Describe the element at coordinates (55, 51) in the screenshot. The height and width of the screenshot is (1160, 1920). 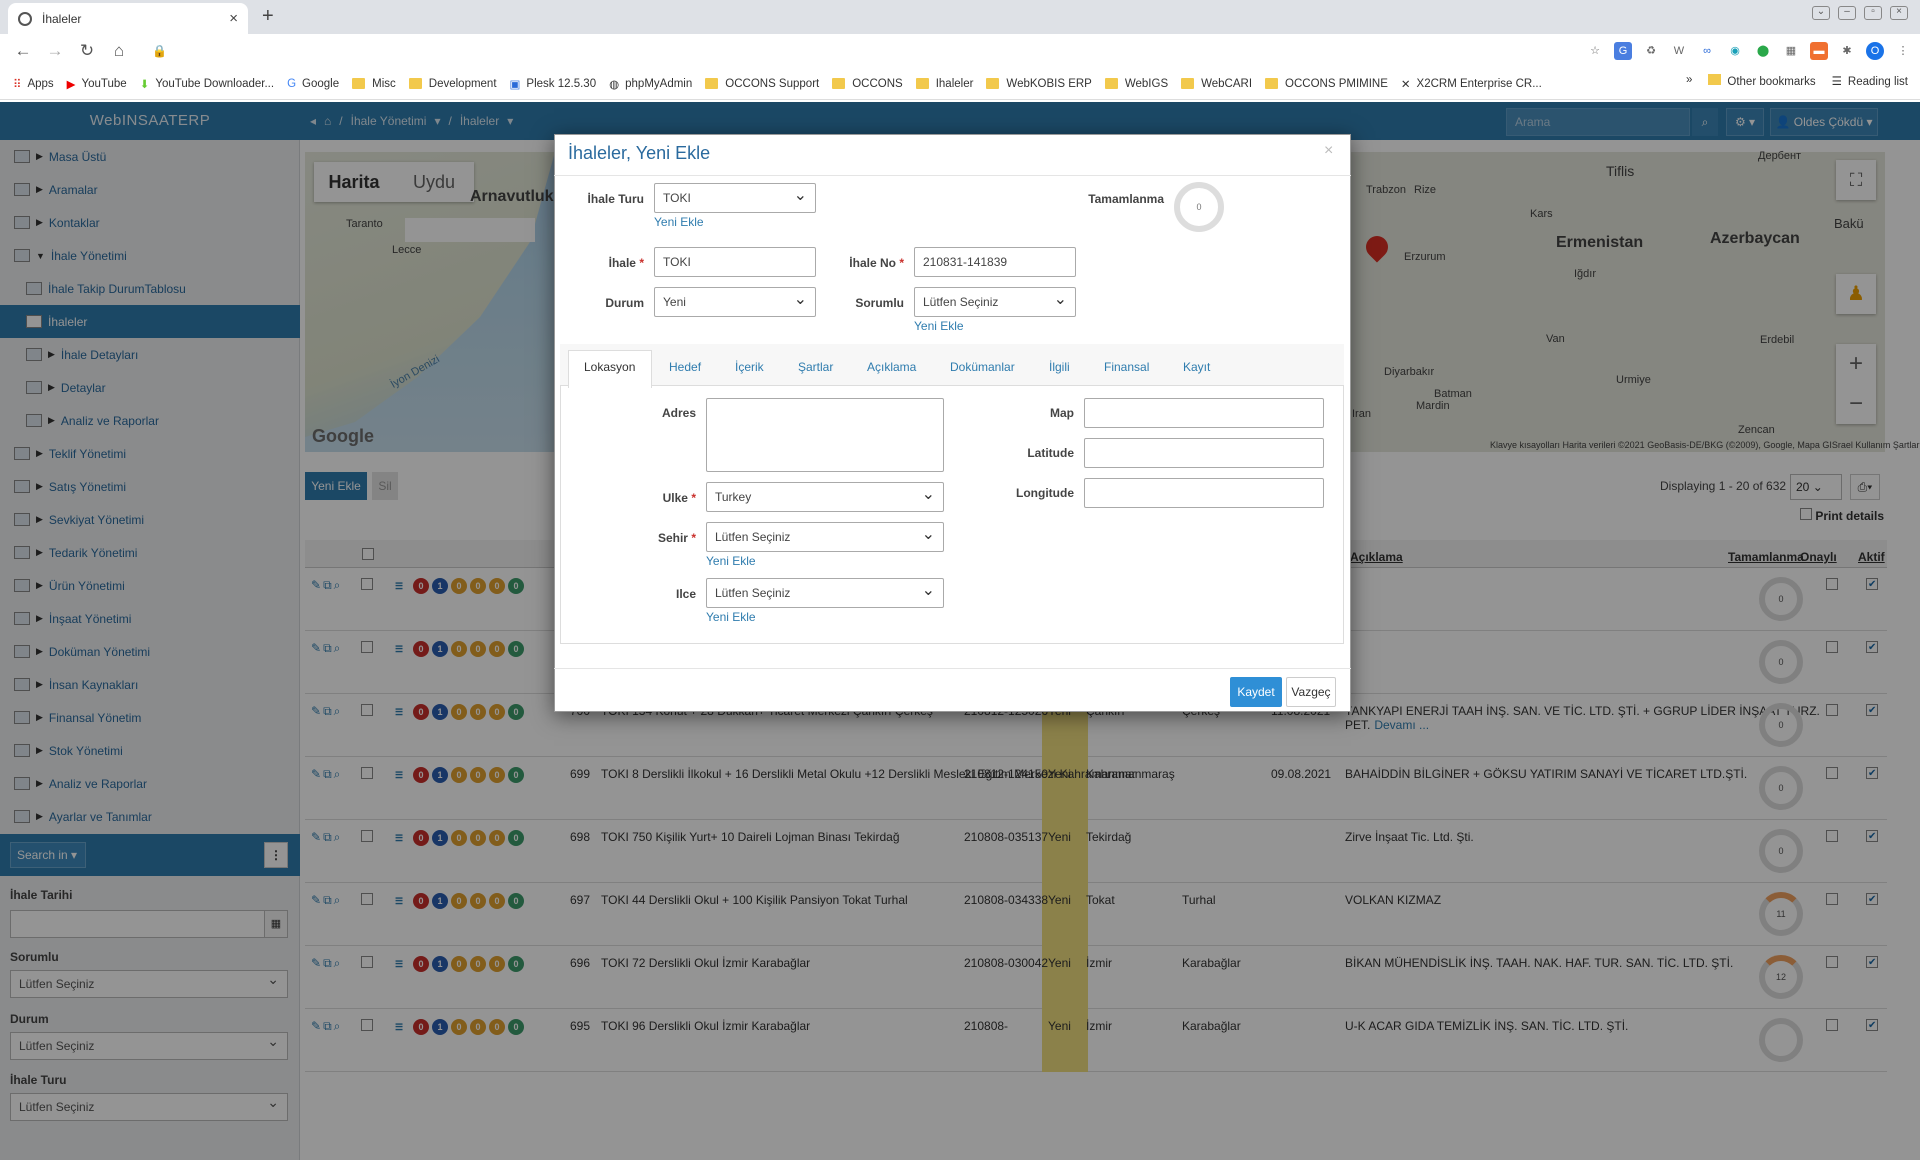
I see `forward-icon: →` at that location.